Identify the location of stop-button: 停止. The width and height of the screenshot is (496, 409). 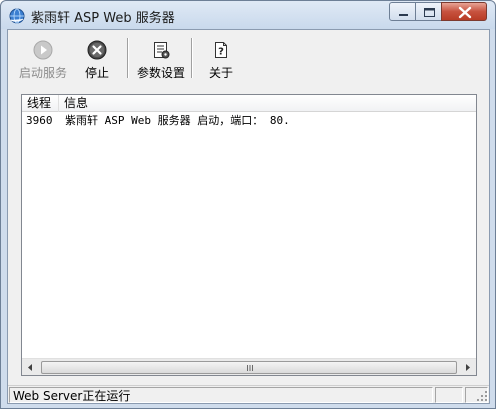
(97, 58).